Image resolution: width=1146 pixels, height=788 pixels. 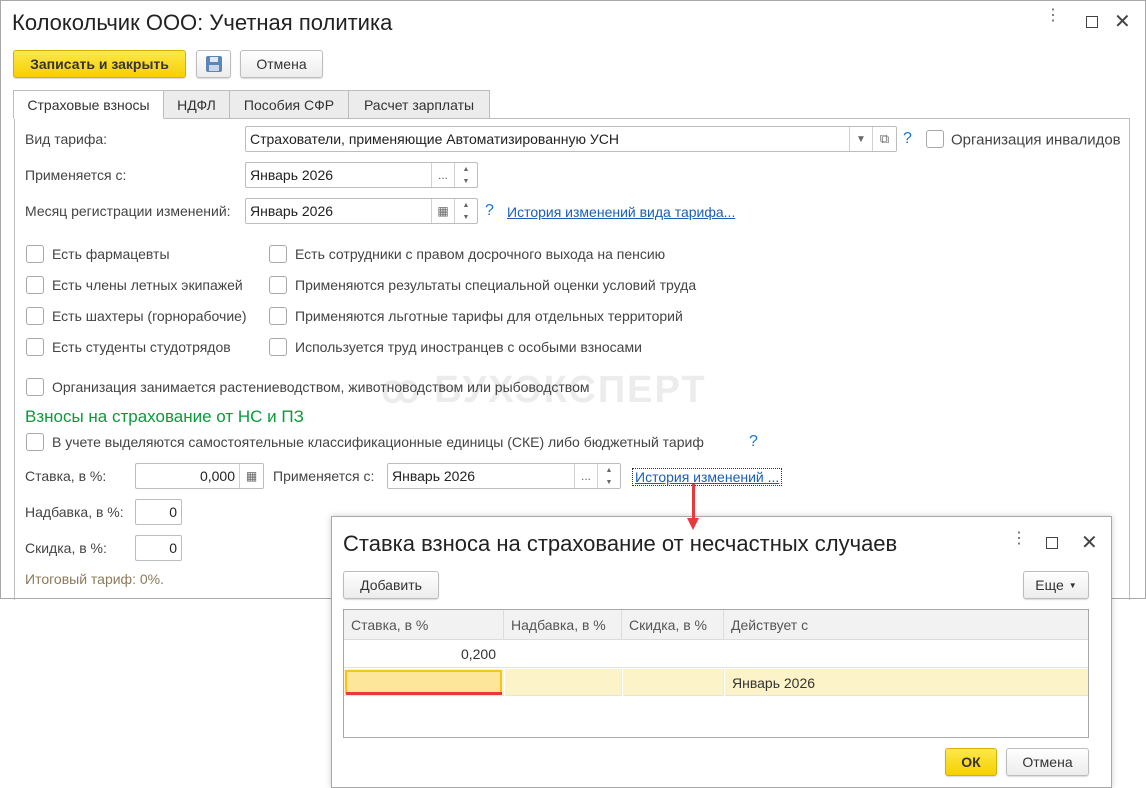 What do you see at coordinates (88, 104) in the screenshot?
I see `tab-insurance: Страховые взносы` at bounding box center [88, 104].